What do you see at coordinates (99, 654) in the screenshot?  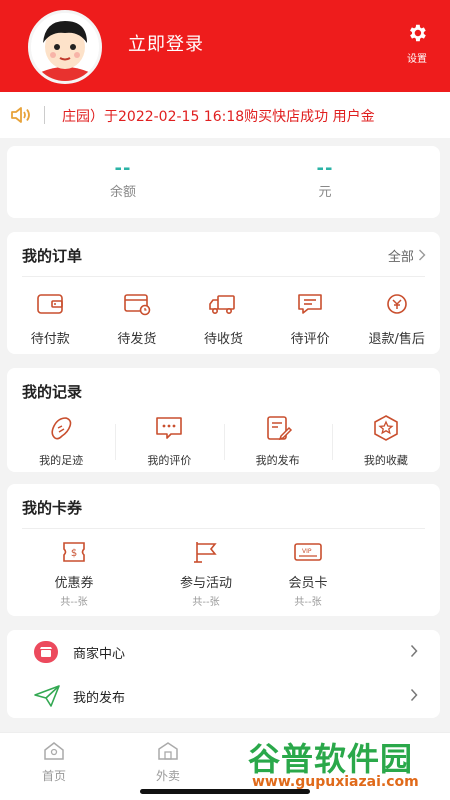 I see `menu-label: 商家中心` at bounding box center [99, 654].